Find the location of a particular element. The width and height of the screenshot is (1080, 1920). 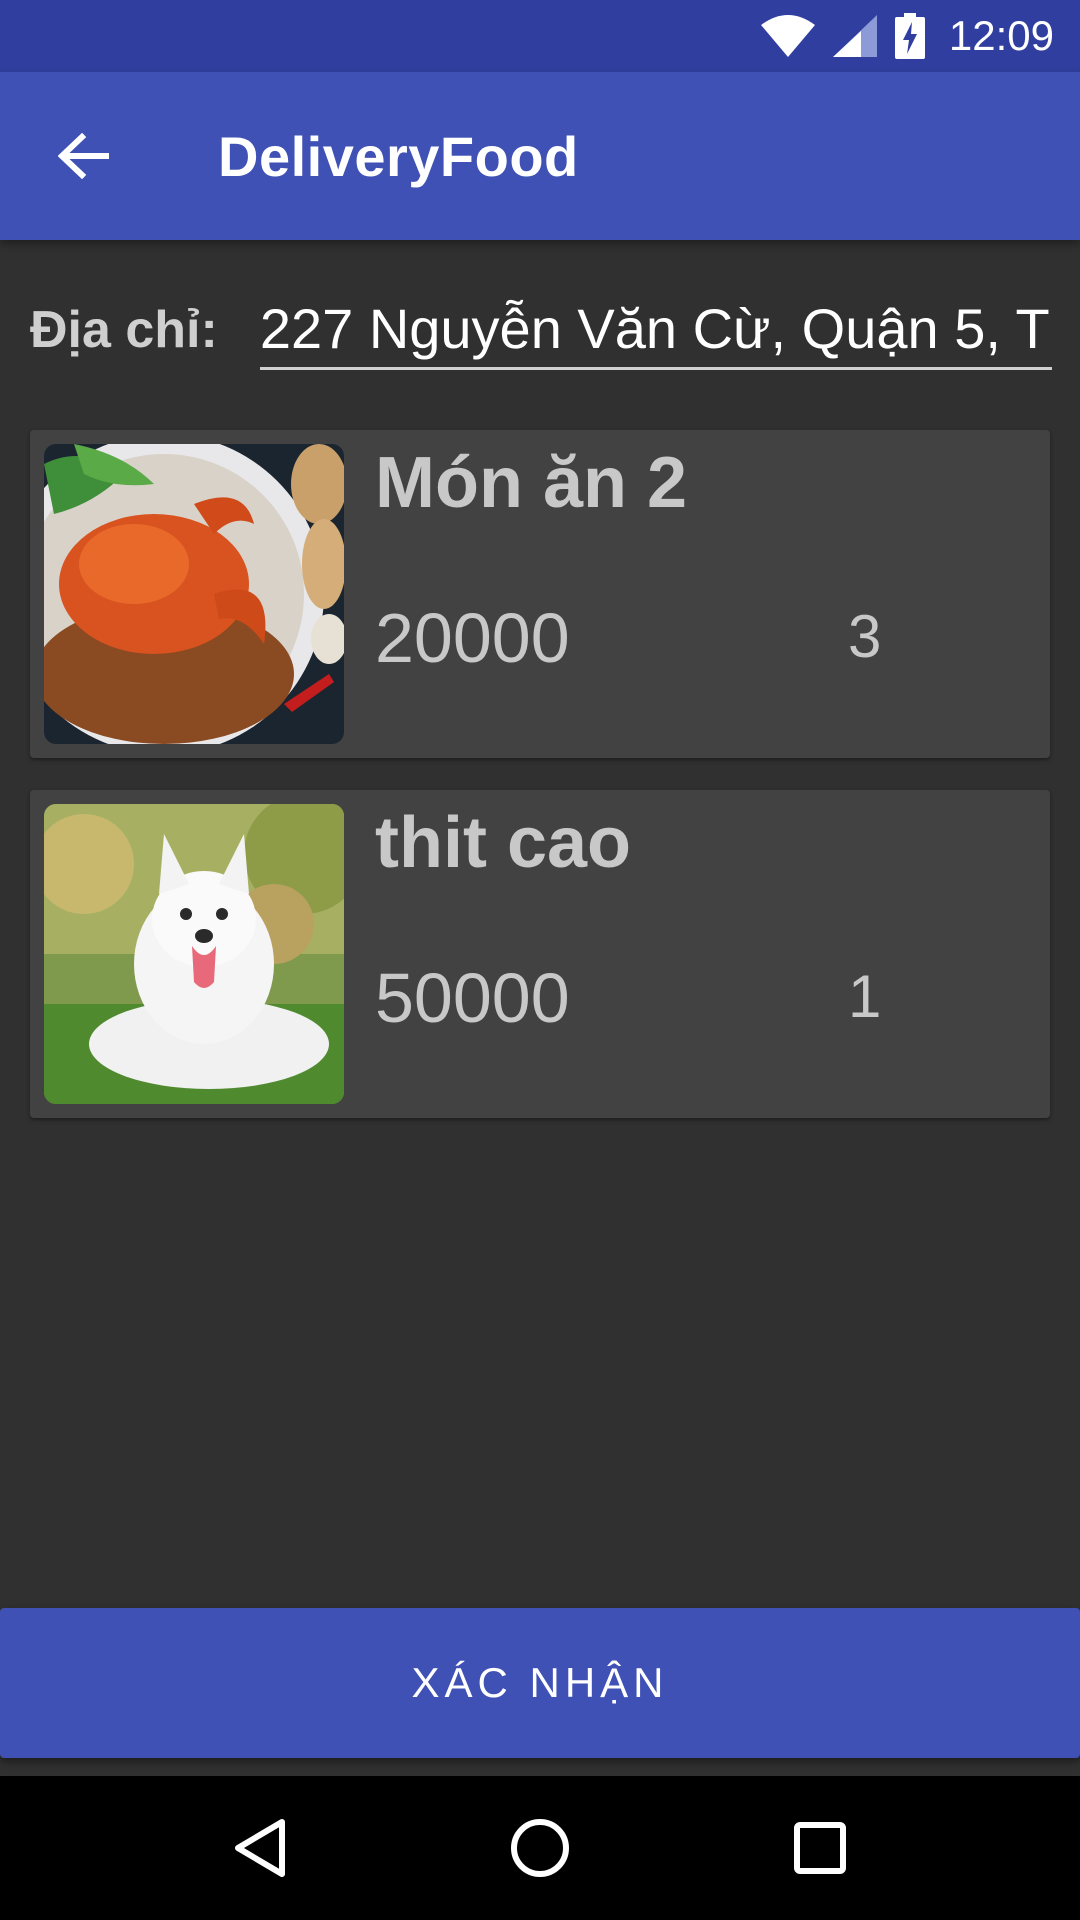

battery-charging-icon is located at coordinates (909, 36).